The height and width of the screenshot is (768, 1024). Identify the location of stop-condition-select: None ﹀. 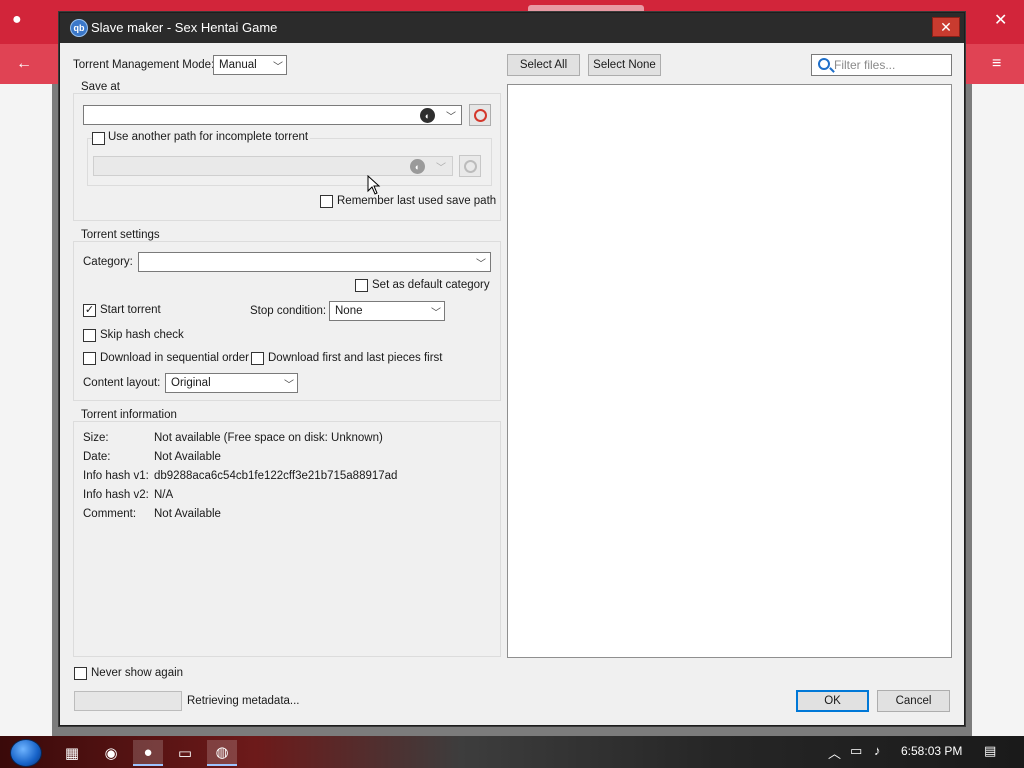
(387, 311).